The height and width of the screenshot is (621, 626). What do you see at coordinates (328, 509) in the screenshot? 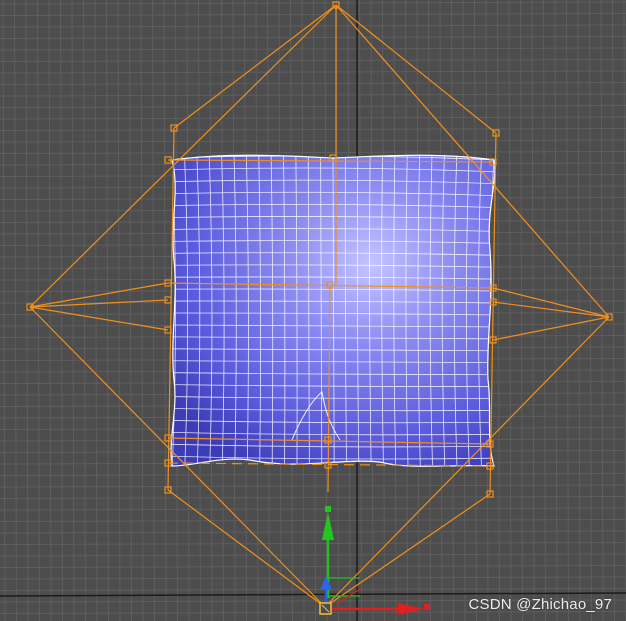
I see `gizmo-y-label-icon` at bounding box center [328, 509].